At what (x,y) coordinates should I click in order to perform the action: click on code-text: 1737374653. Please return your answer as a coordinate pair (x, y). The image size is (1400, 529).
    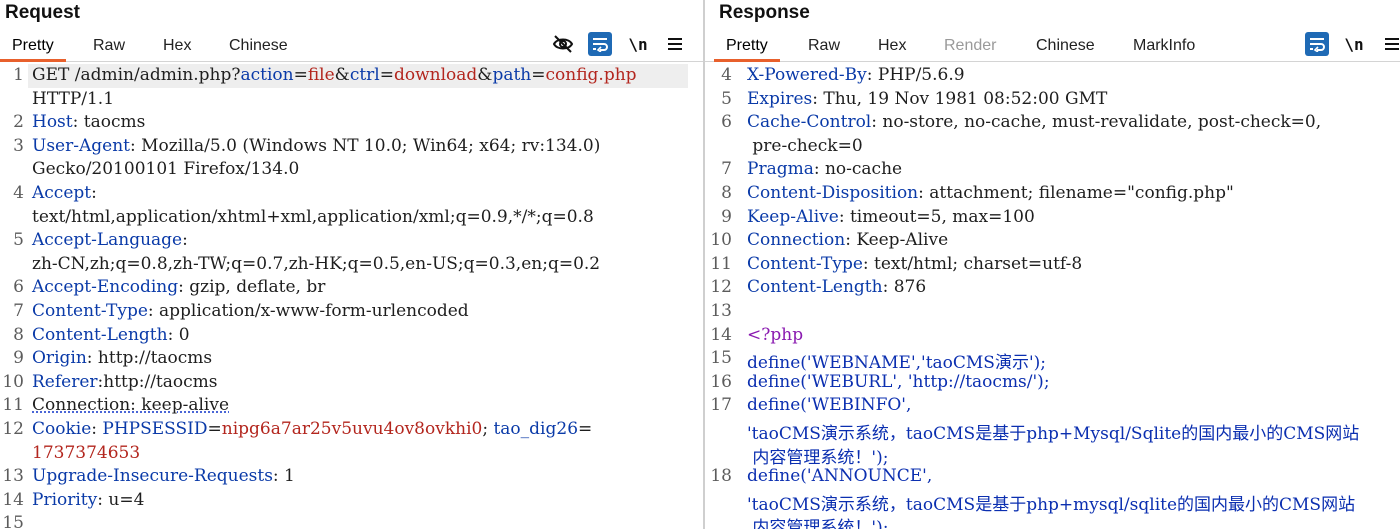
    Looking at the image, I should click on (86, 453).